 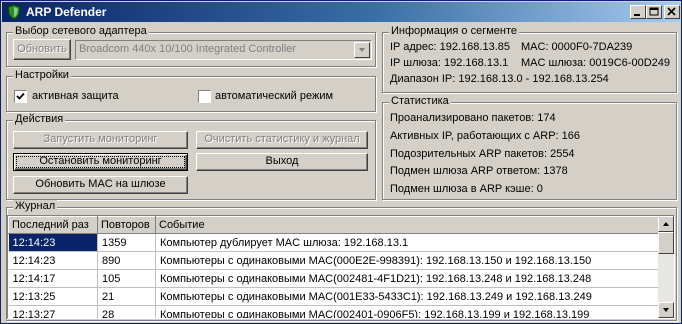 I want to click on maximize-button, so click(x=654, y=12).